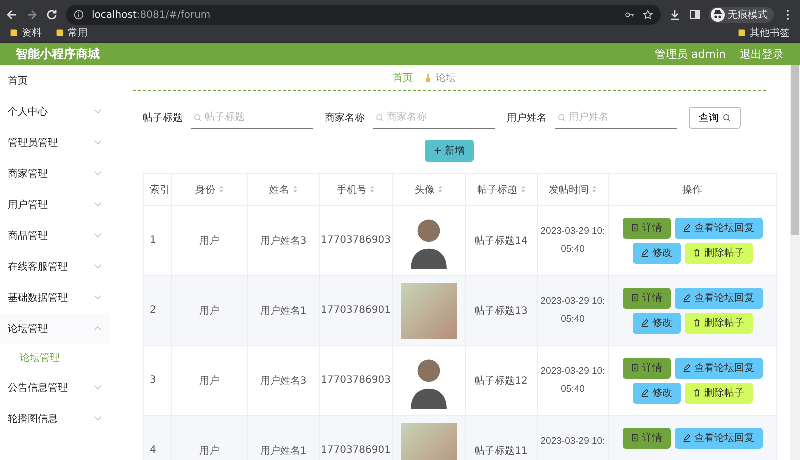 This screenshot has height=460, width=800. What do you see at coordinates (12, 15) in the screenshot?
I see `back-arrow-icon` at bounding box center [12, 15].